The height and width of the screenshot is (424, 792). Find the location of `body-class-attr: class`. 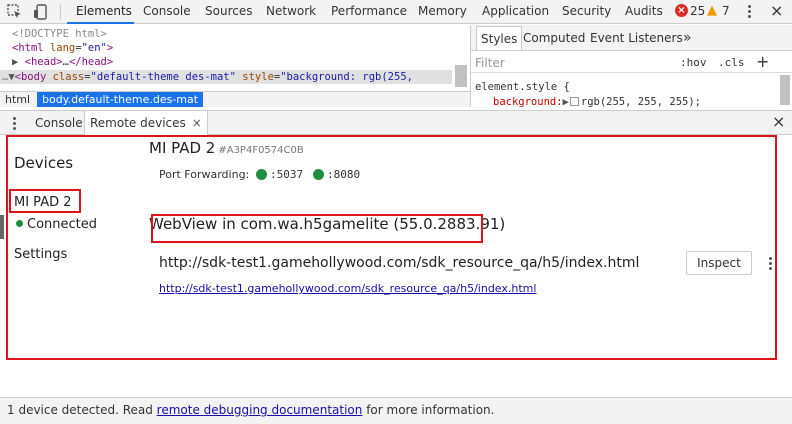

body-class-attr: class is located at coordinates (68, 77).